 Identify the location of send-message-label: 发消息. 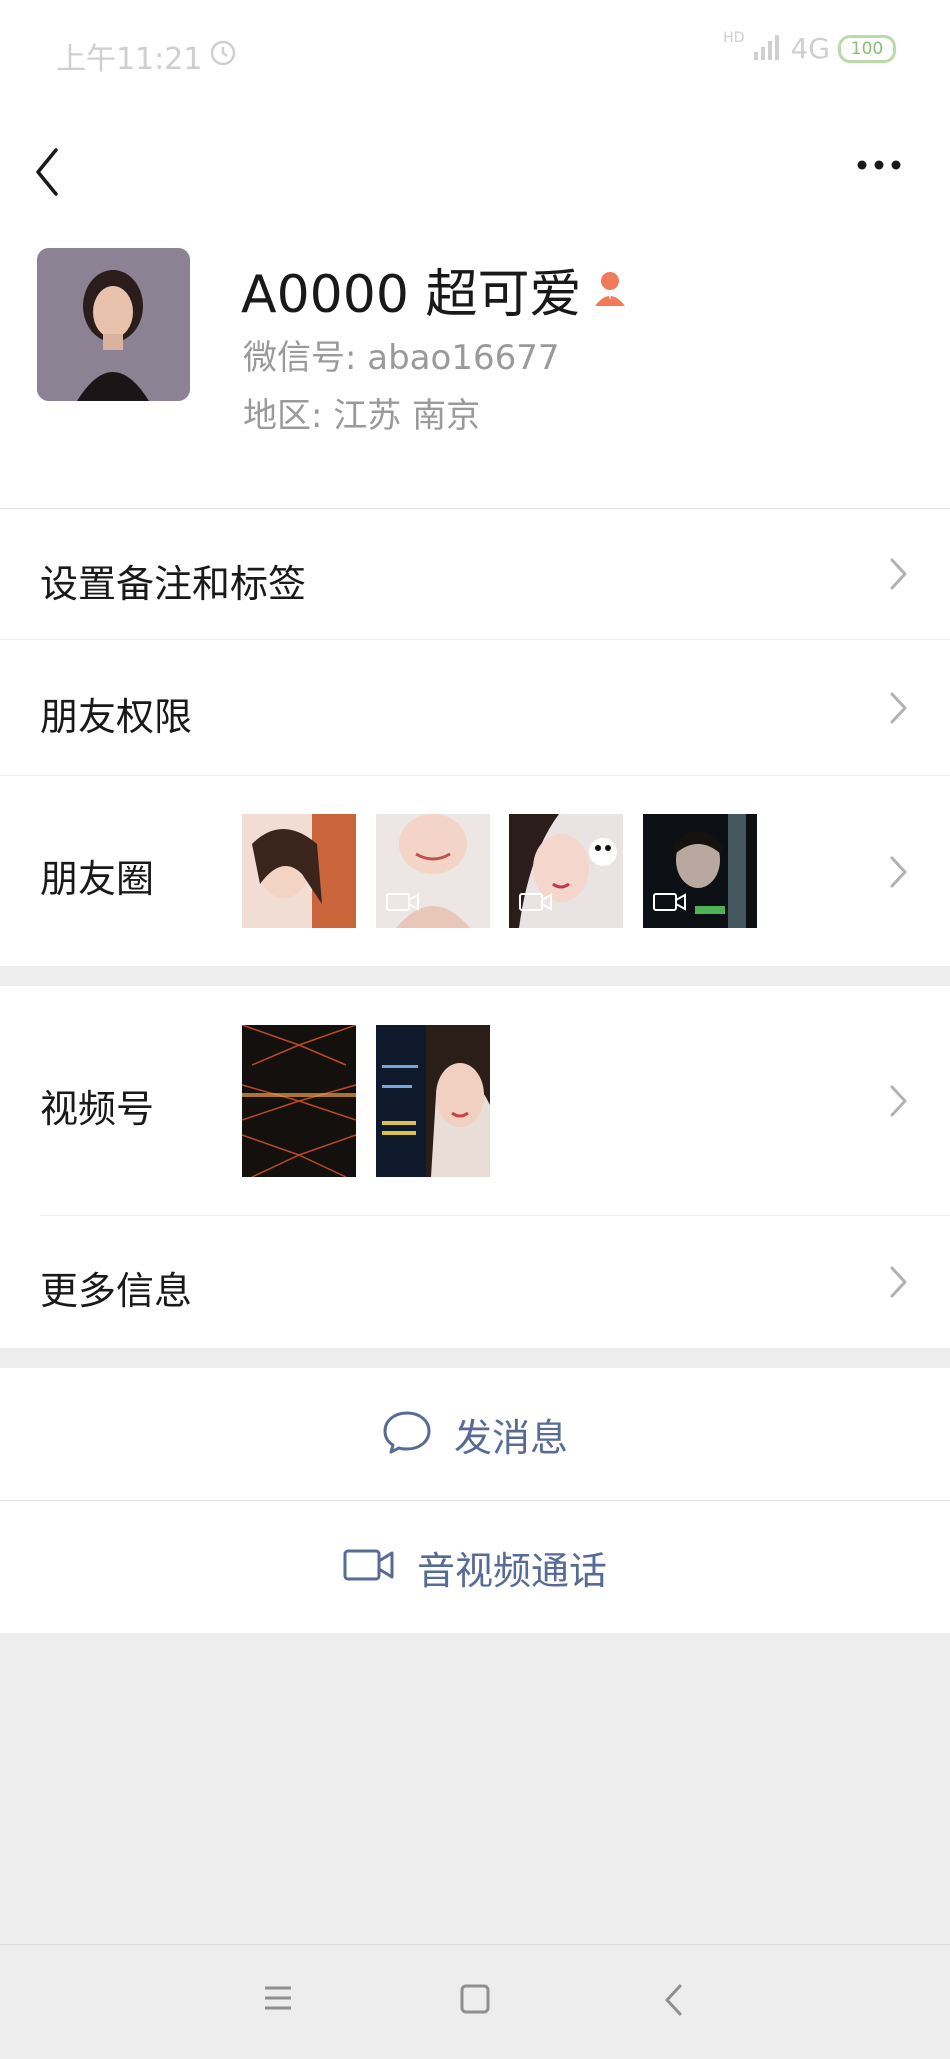
(510, 1437).